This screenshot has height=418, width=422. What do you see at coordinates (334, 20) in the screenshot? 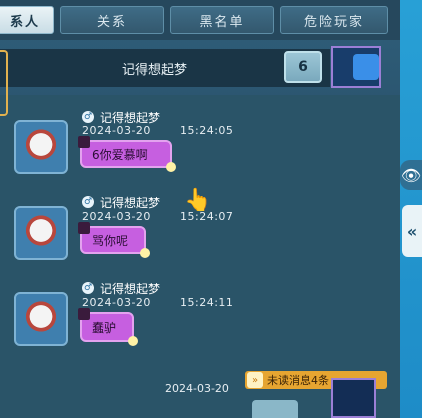
I see `tab-dangerous-players: 危险玩家` at bounding box center [334, 20].